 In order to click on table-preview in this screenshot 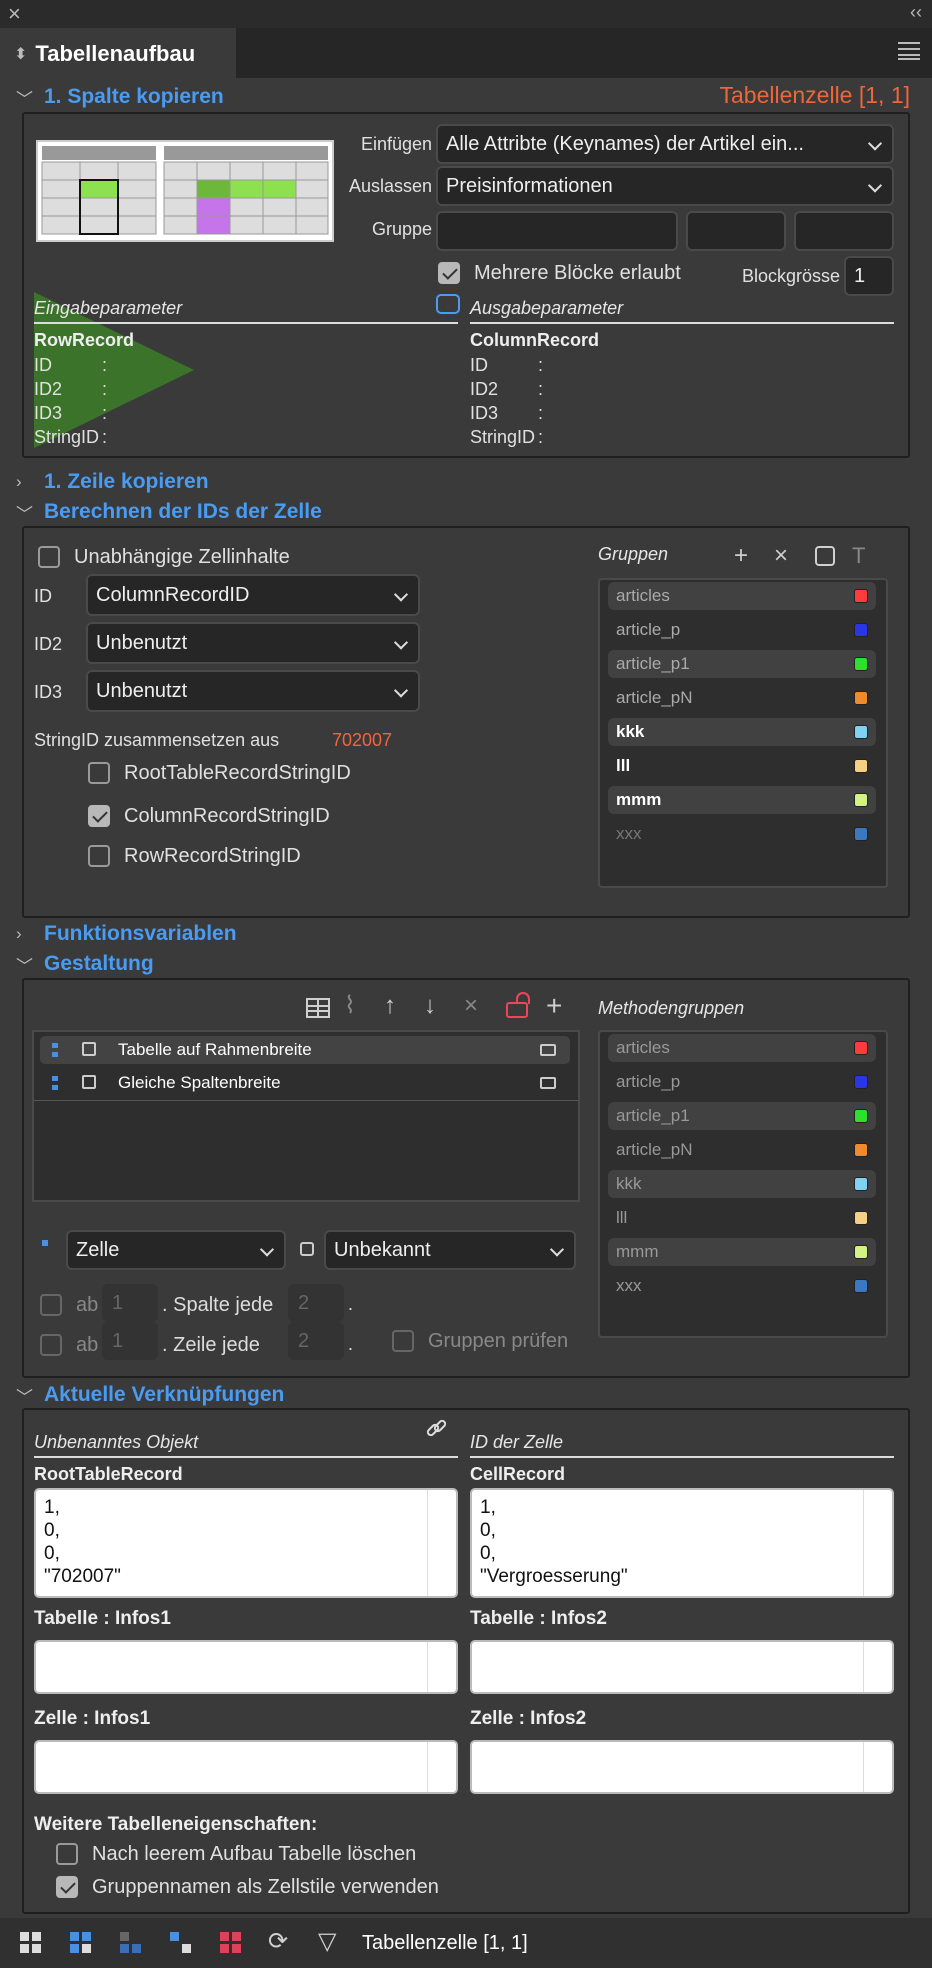, I will do `click(185, 191)`.